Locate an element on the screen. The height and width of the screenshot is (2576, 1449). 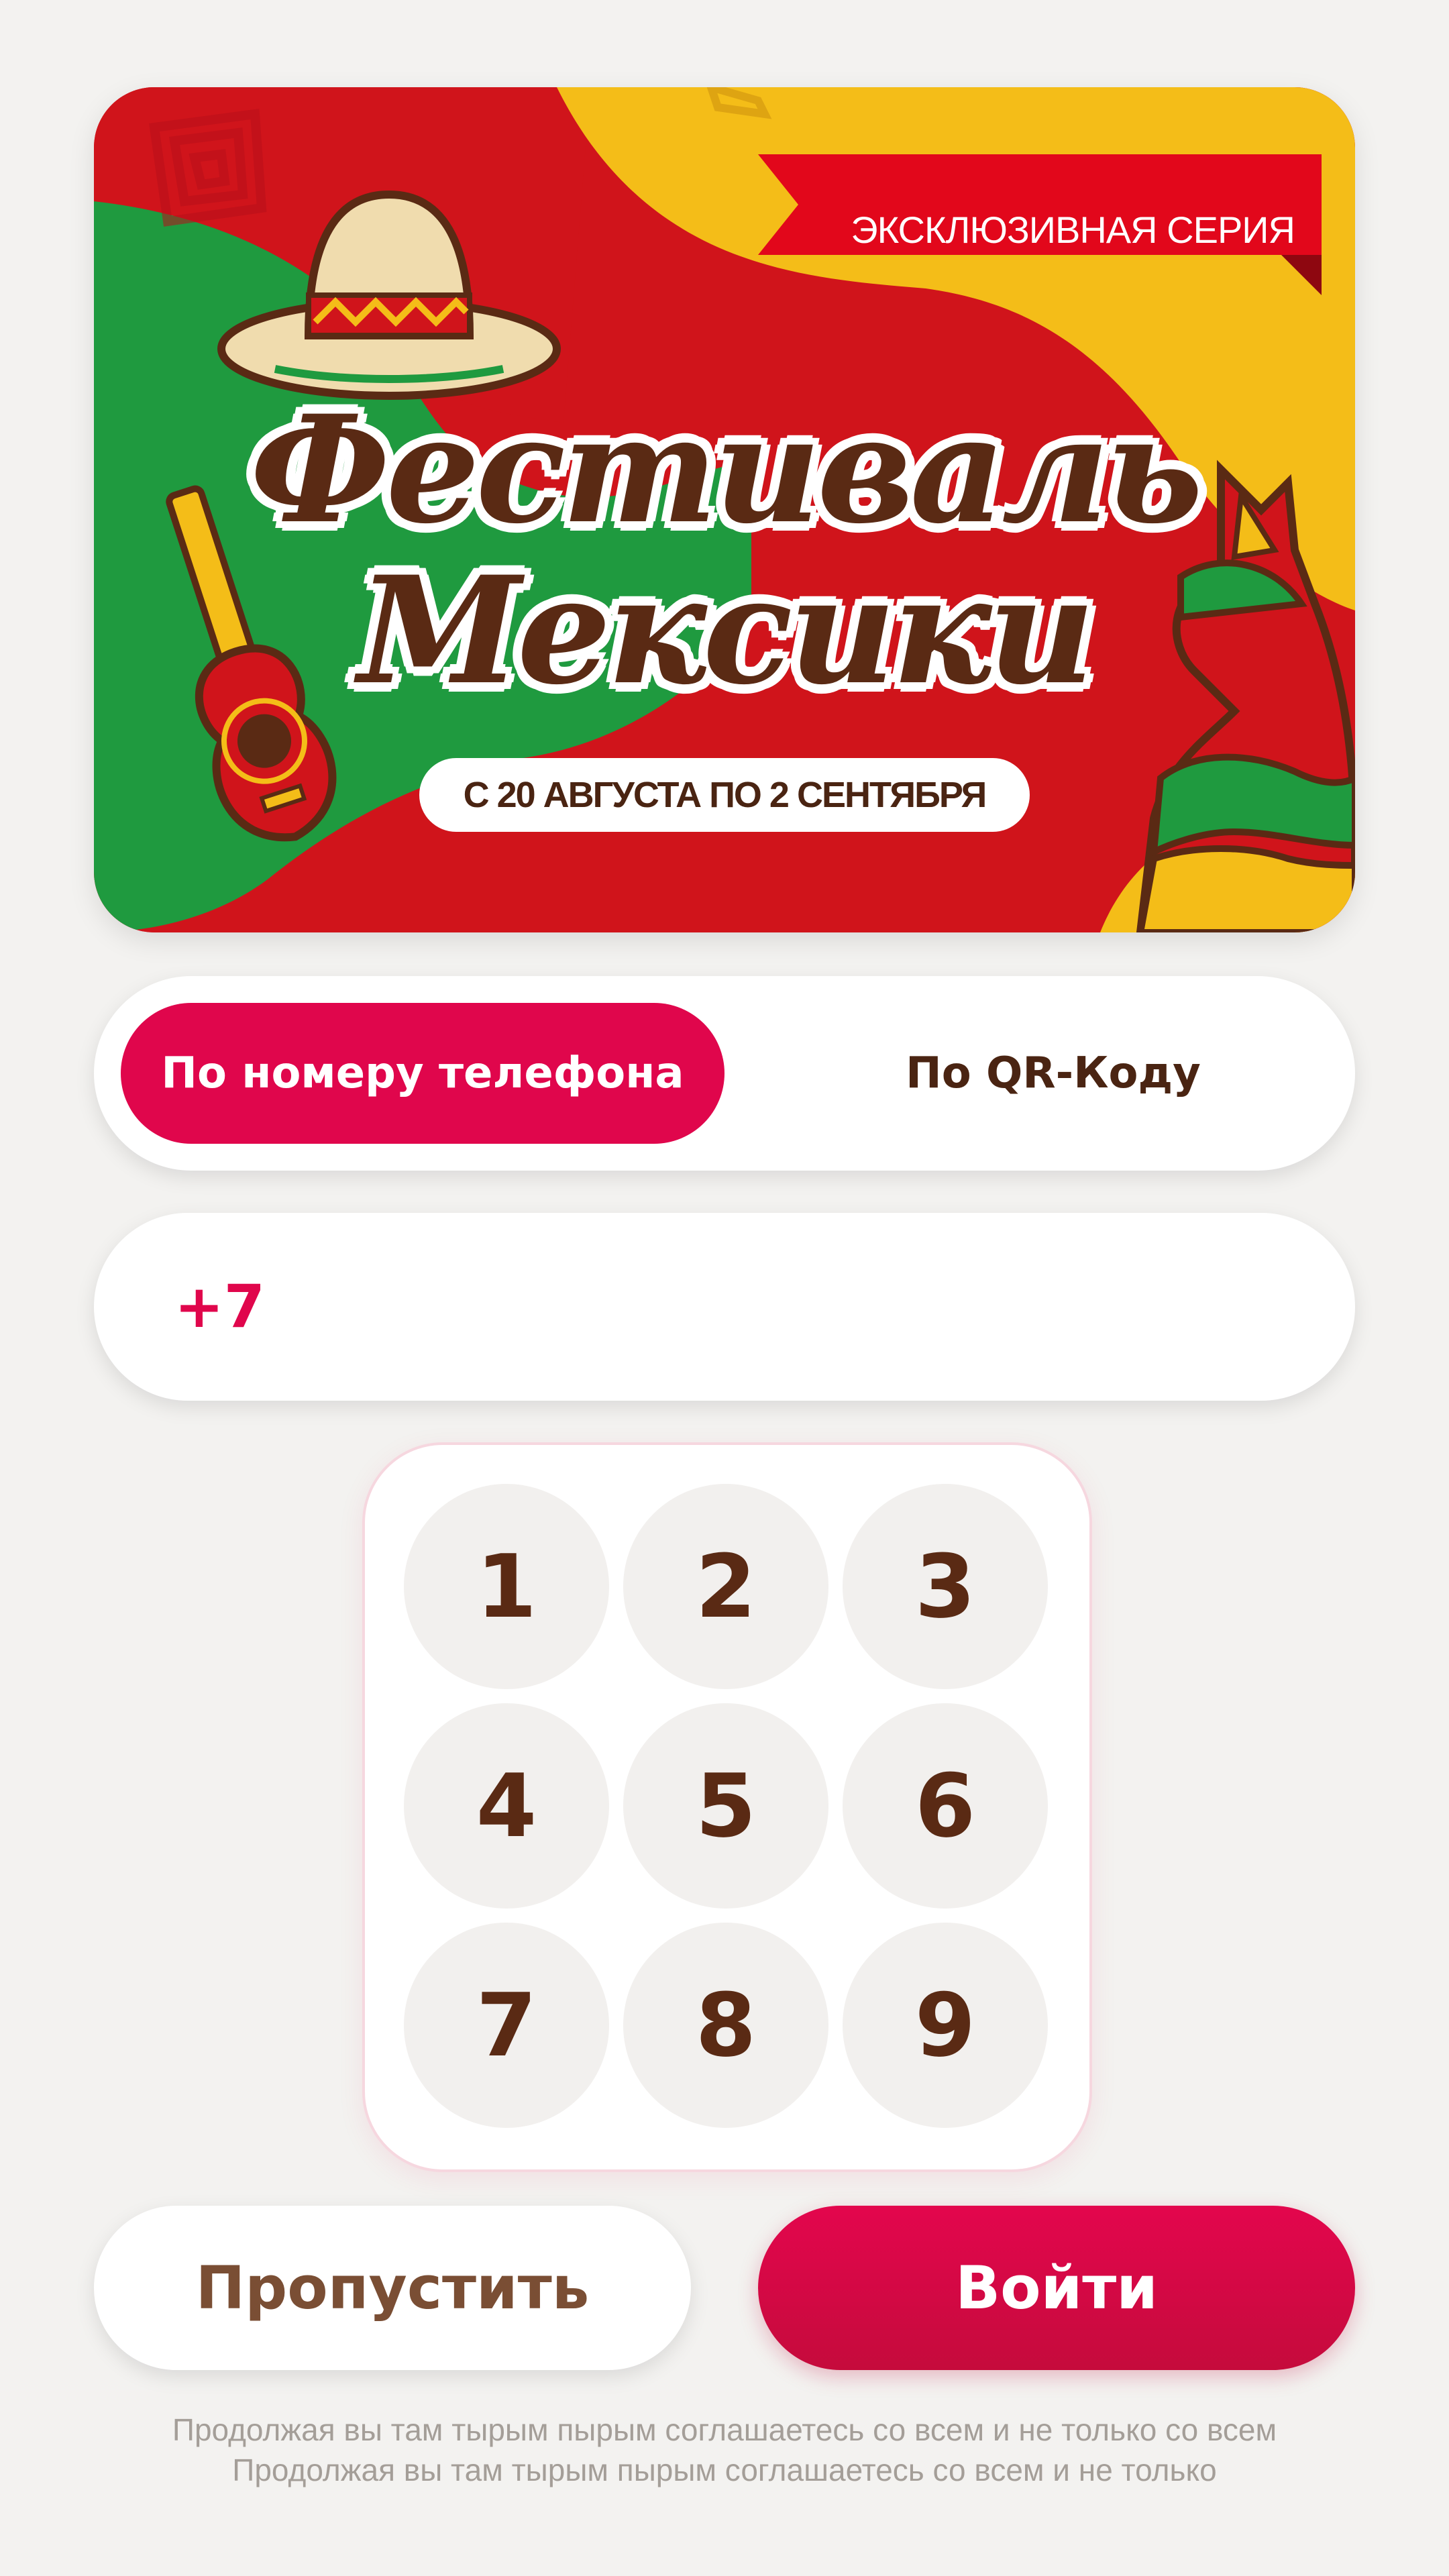
numeric-keypad: 1 2 3 4 5 6 7 8 9 is located at coordinates (727, 1807).